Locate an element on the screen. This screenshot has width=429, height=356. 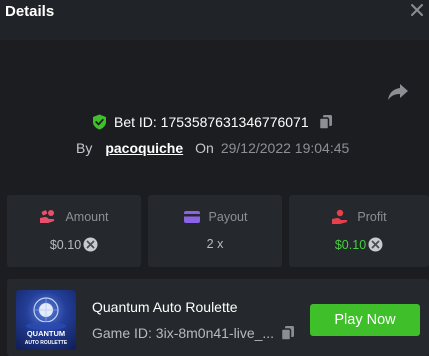
profit-card: Profit $0.10 is located at coordinates (359, 231).